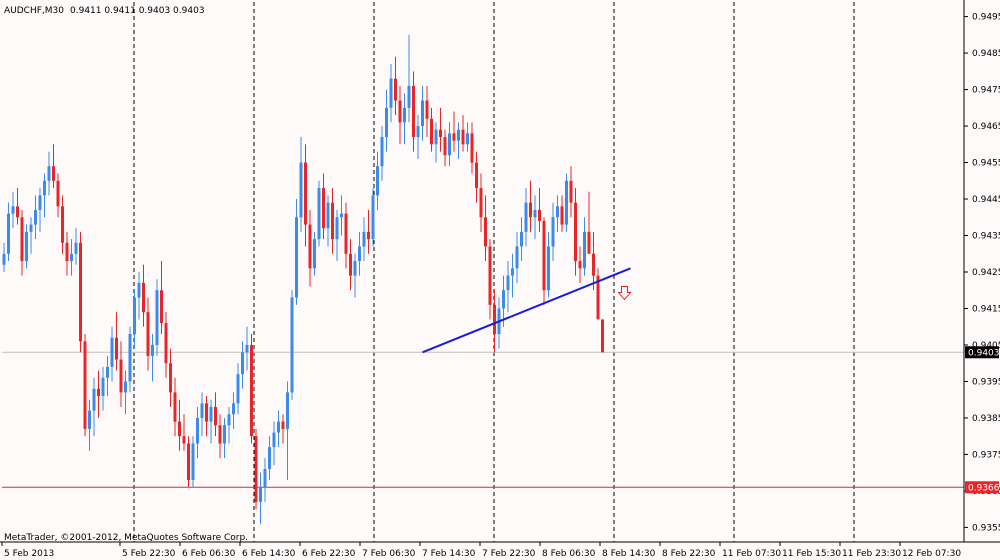  I want to click on price-tick-label: 0.9475, so click(986, 91).